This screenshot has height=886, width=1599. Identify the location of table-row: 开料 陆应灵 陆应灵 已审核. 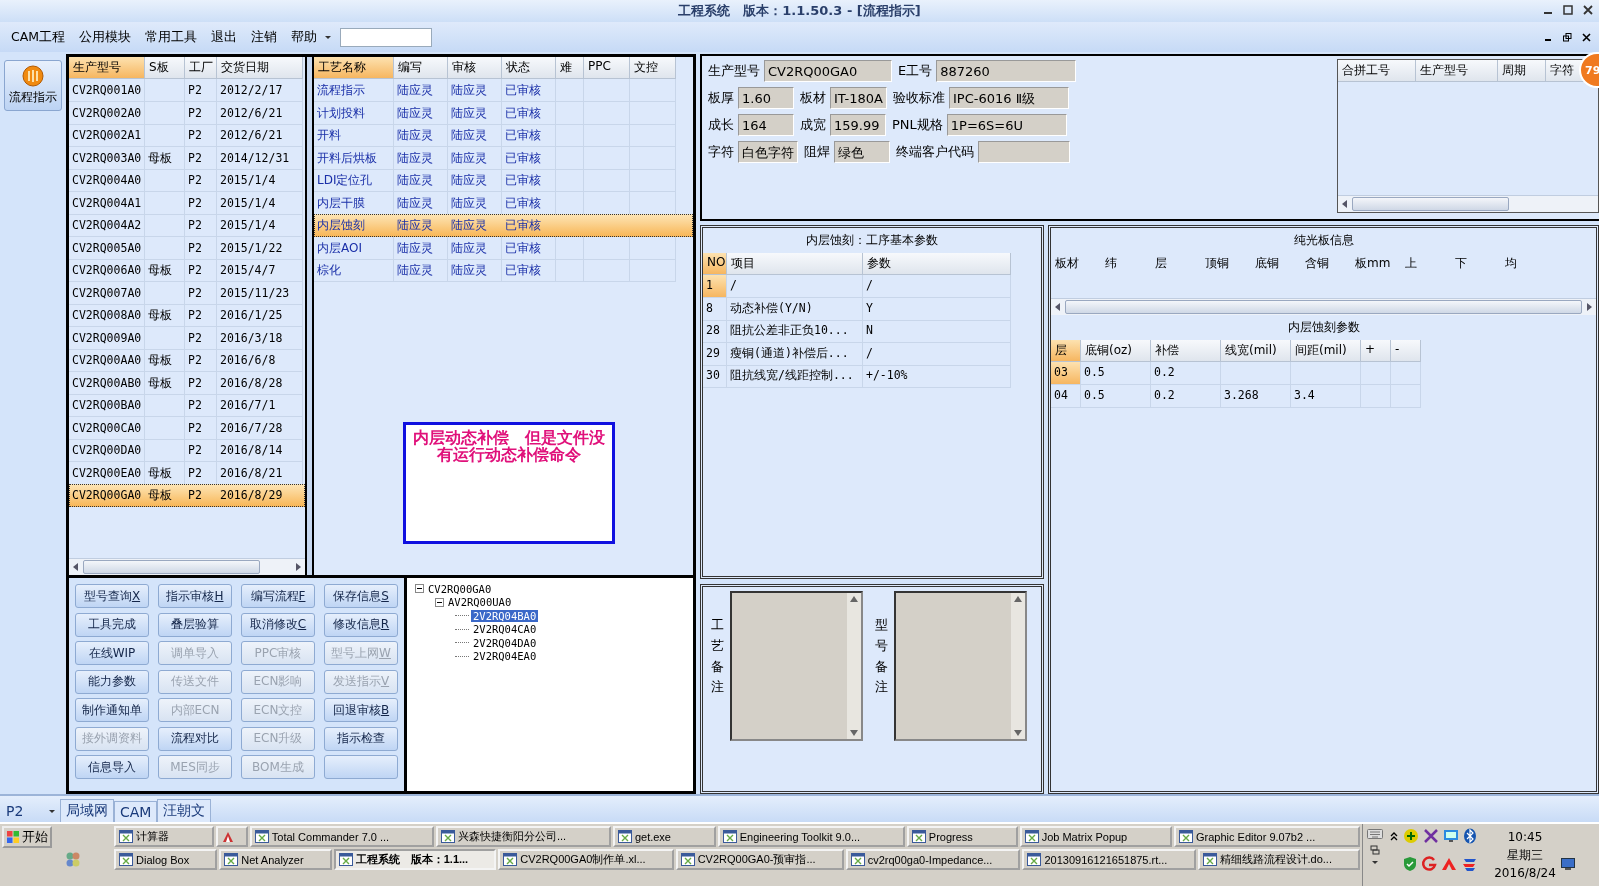
(503, 135).